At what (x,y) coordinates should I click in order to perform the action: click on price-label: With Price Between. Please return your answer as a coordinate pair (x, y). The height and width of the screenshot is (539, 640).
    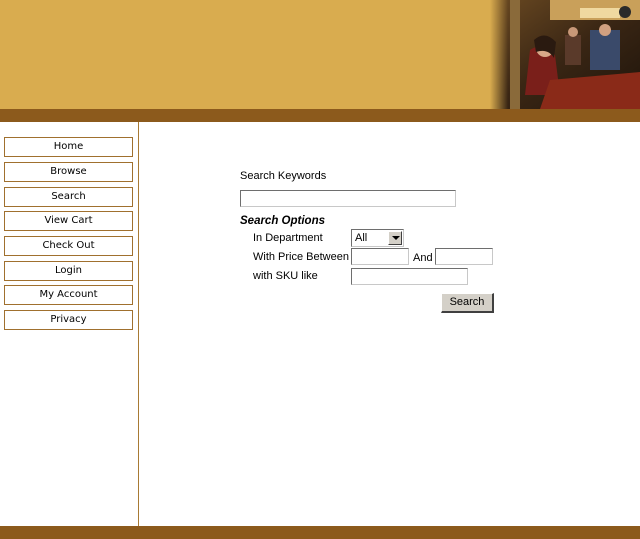
    Looking at the image, I should click on (301, 257).